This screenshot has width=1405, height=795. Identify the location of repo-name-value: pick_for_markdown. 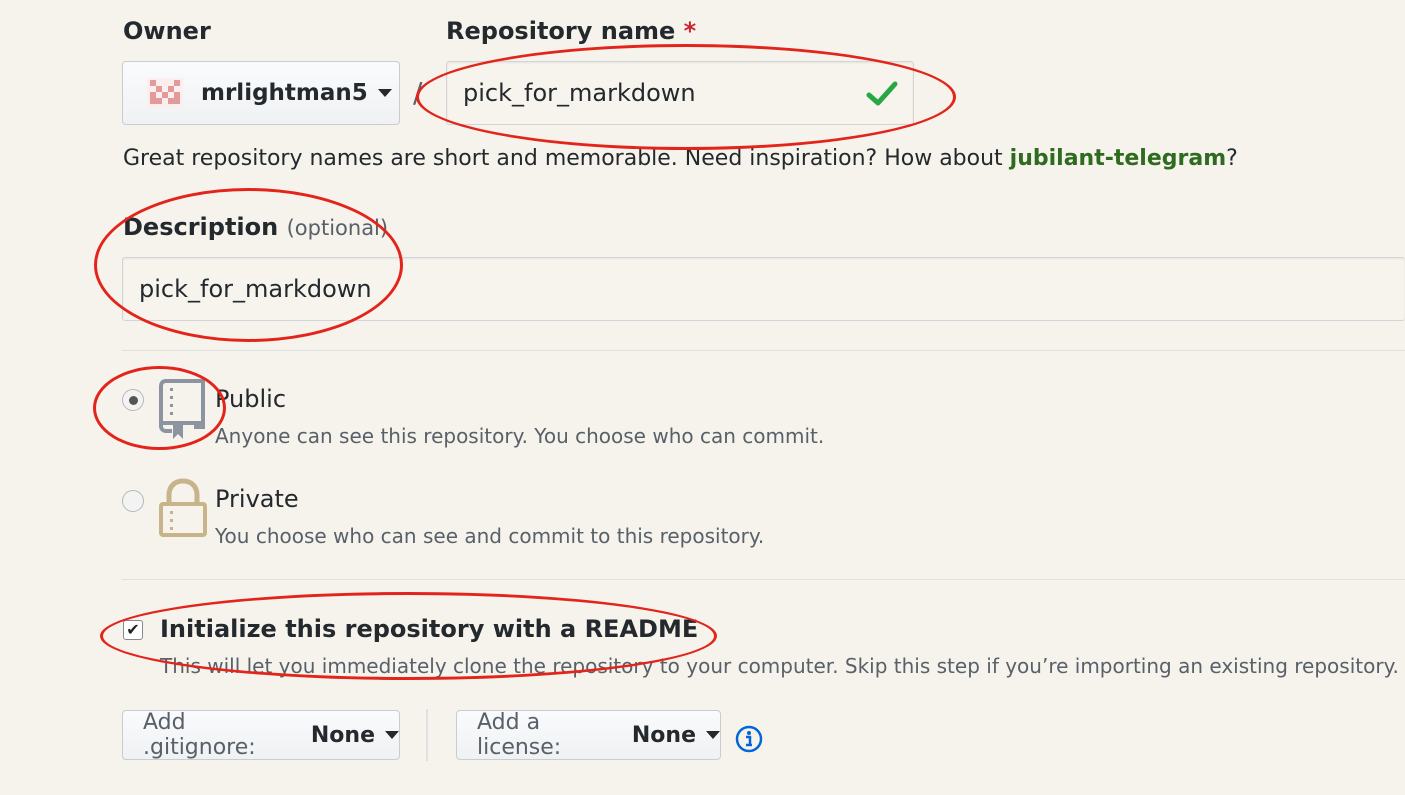
(579, 93).